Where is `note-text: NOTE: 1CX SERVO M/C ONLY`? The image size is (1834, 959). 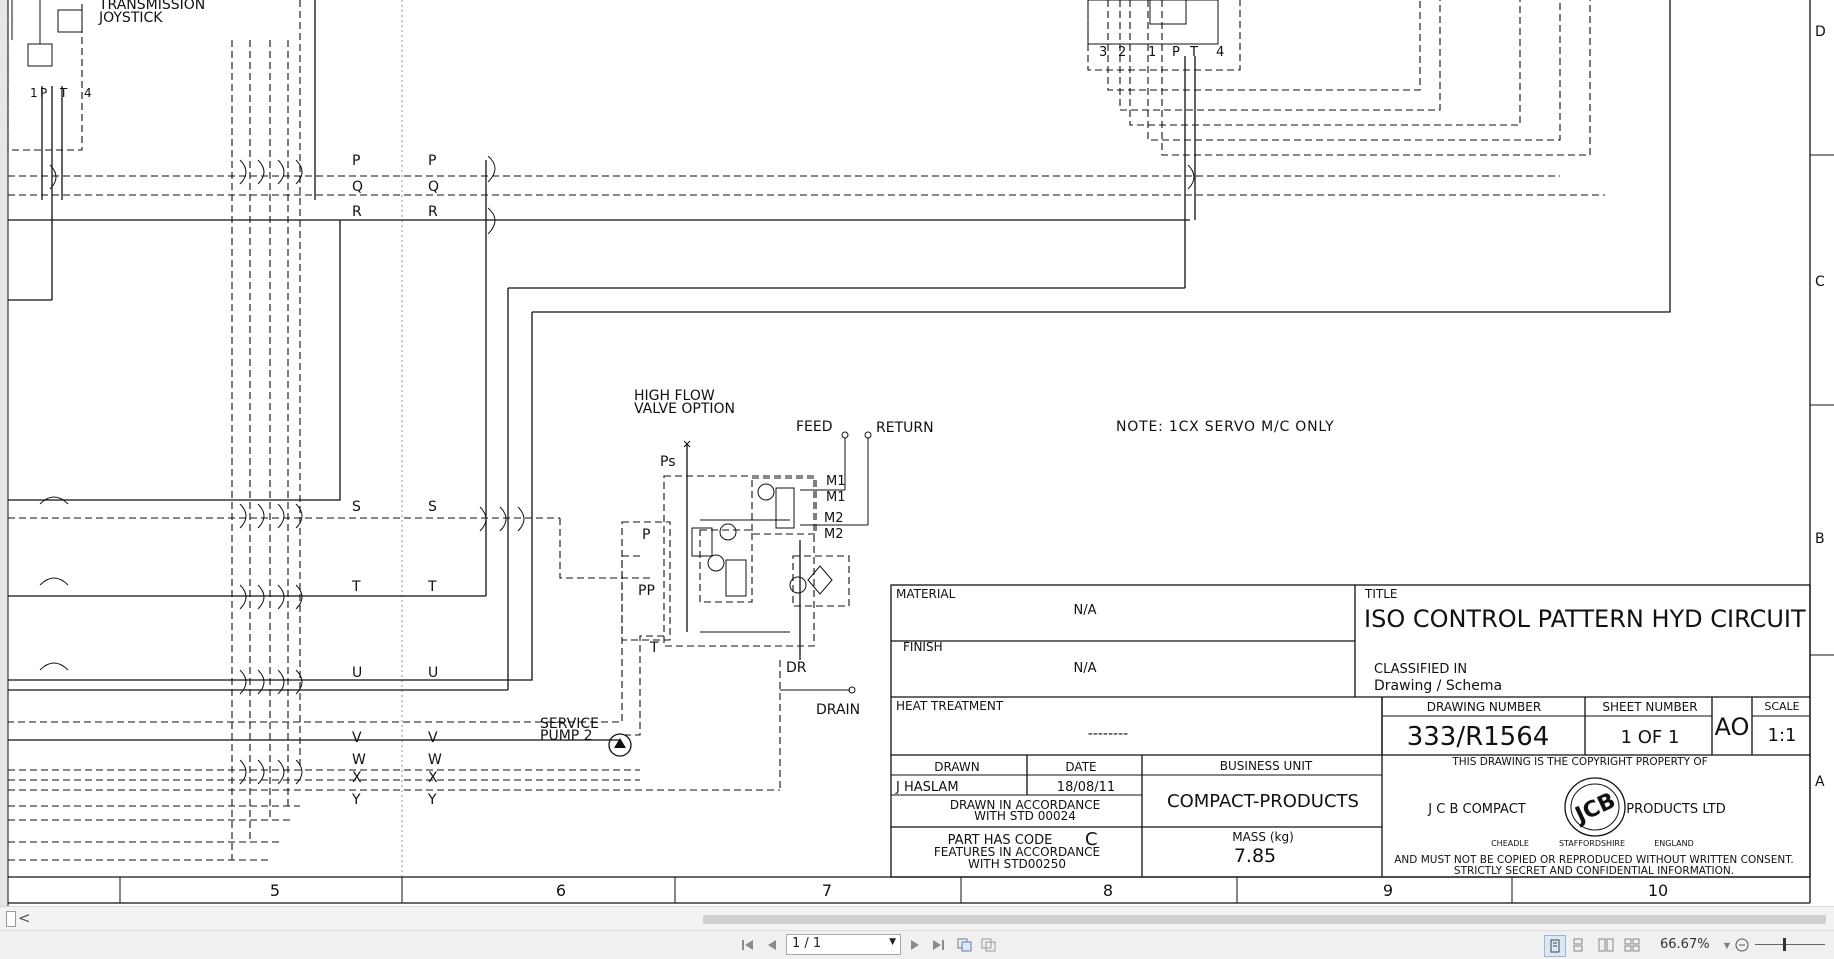
note-text: NOTE: 1CX SERVO M/C ONLY is located at coordinates (1225, 427).